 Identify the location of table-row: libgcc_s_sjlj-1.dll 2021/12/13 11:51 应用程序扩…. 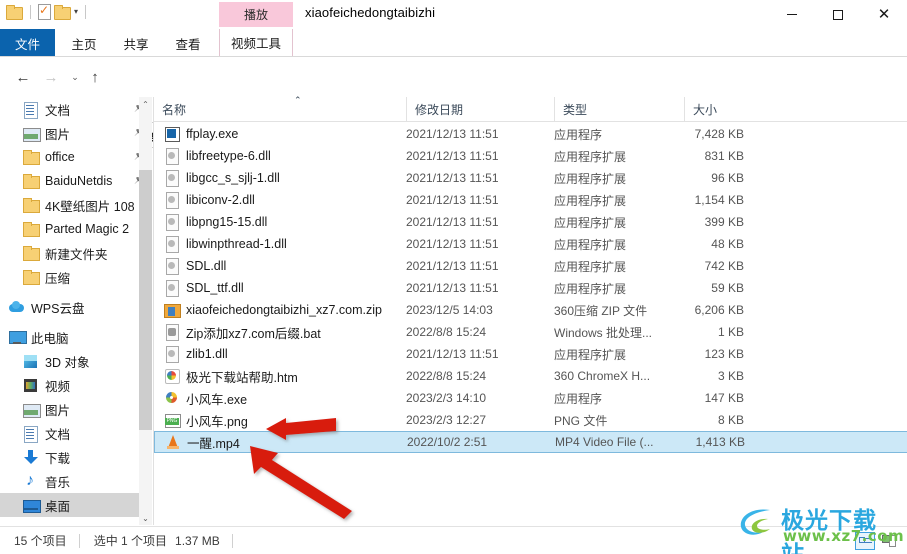
(530, 178).